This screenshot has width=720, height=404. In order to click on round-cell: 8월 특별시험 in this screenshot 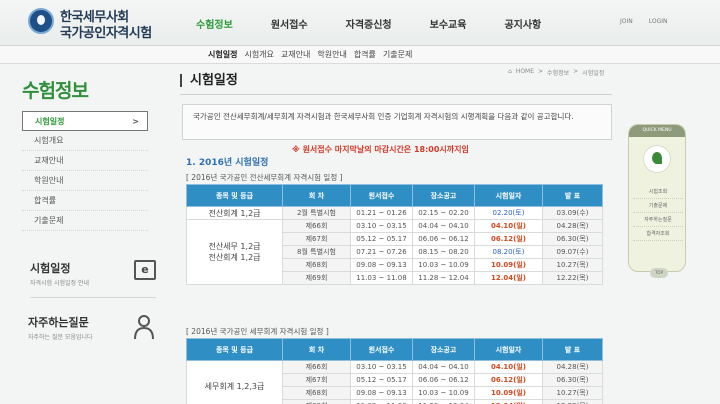, I will do `click(316, 252)`.